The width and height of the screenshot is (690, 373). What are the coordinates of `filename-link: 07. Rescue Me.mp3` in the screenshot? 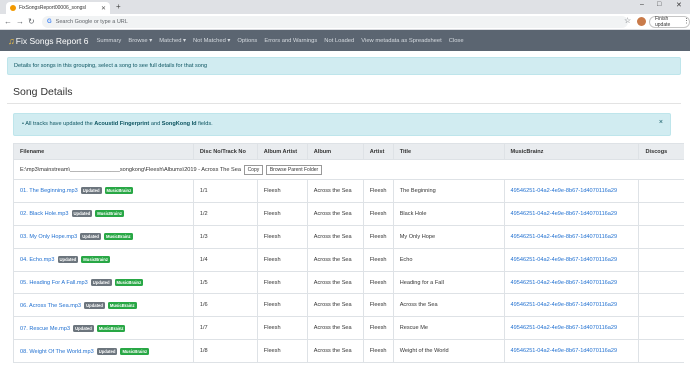 It's located at (45, 329).